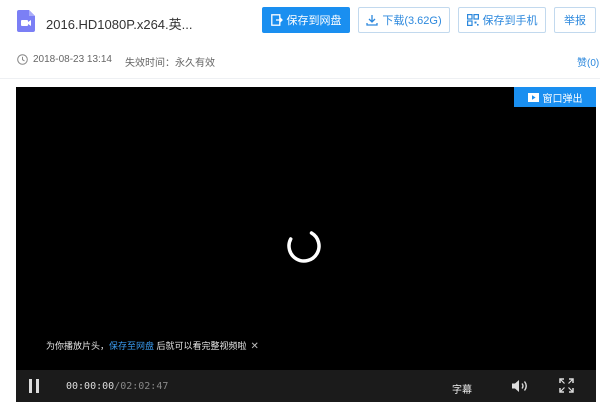  What do you see at coordinates (72, 59) in the screenshot?
I see `share-date: 2018-08-23 13:14` at bounding box center [72, 59].